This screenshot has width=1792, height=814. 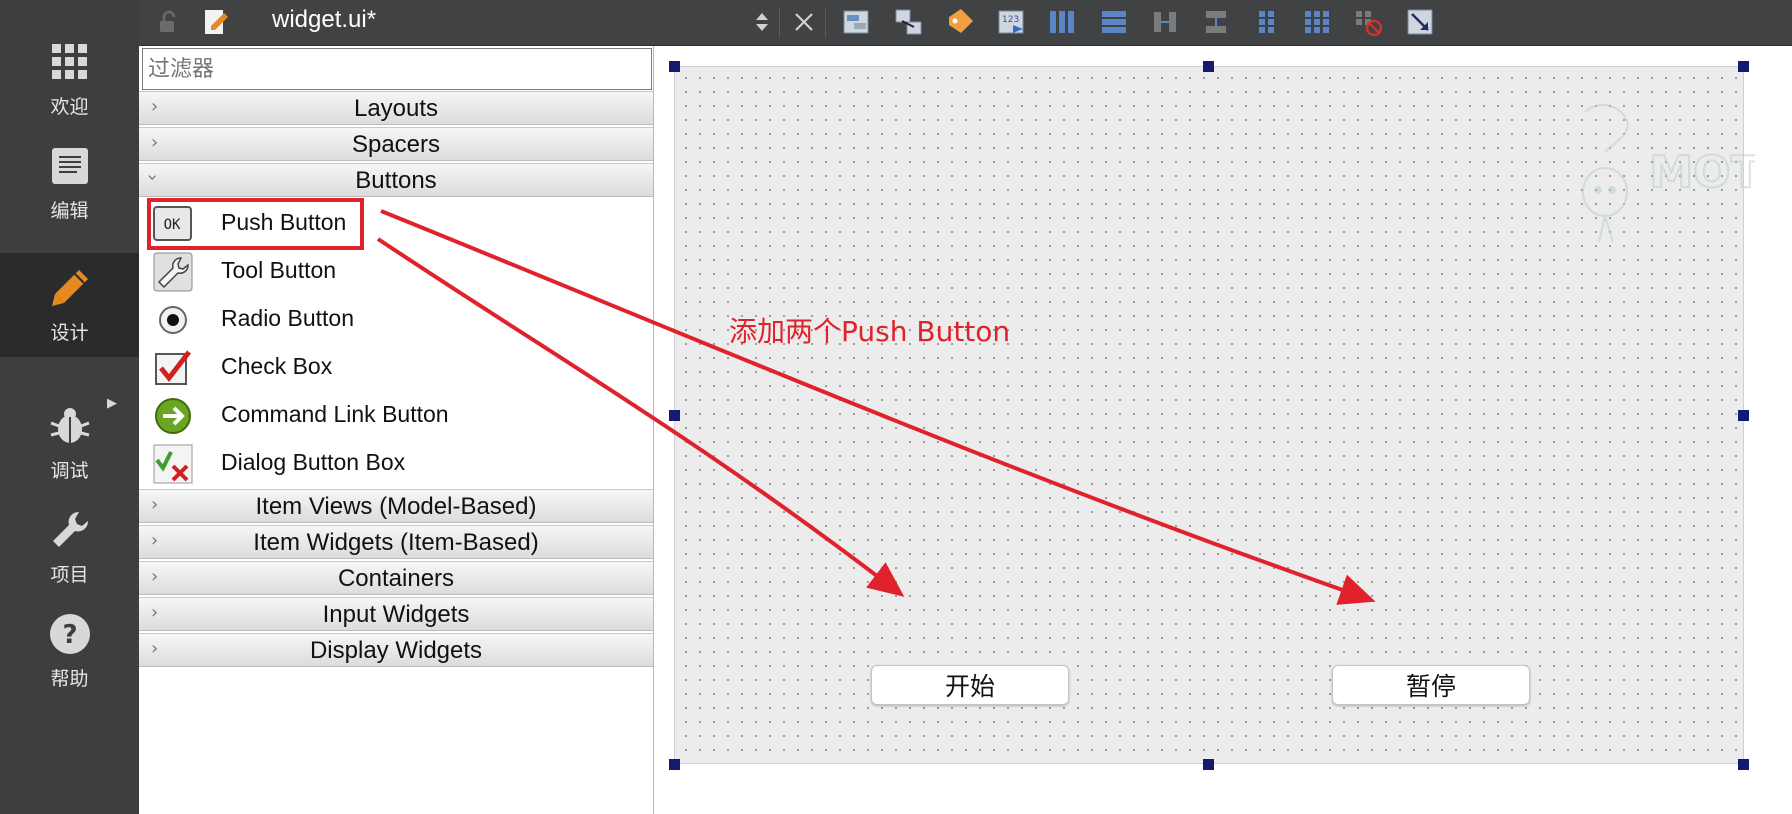 I want to click on filter-input, so click(x=397, y=69).